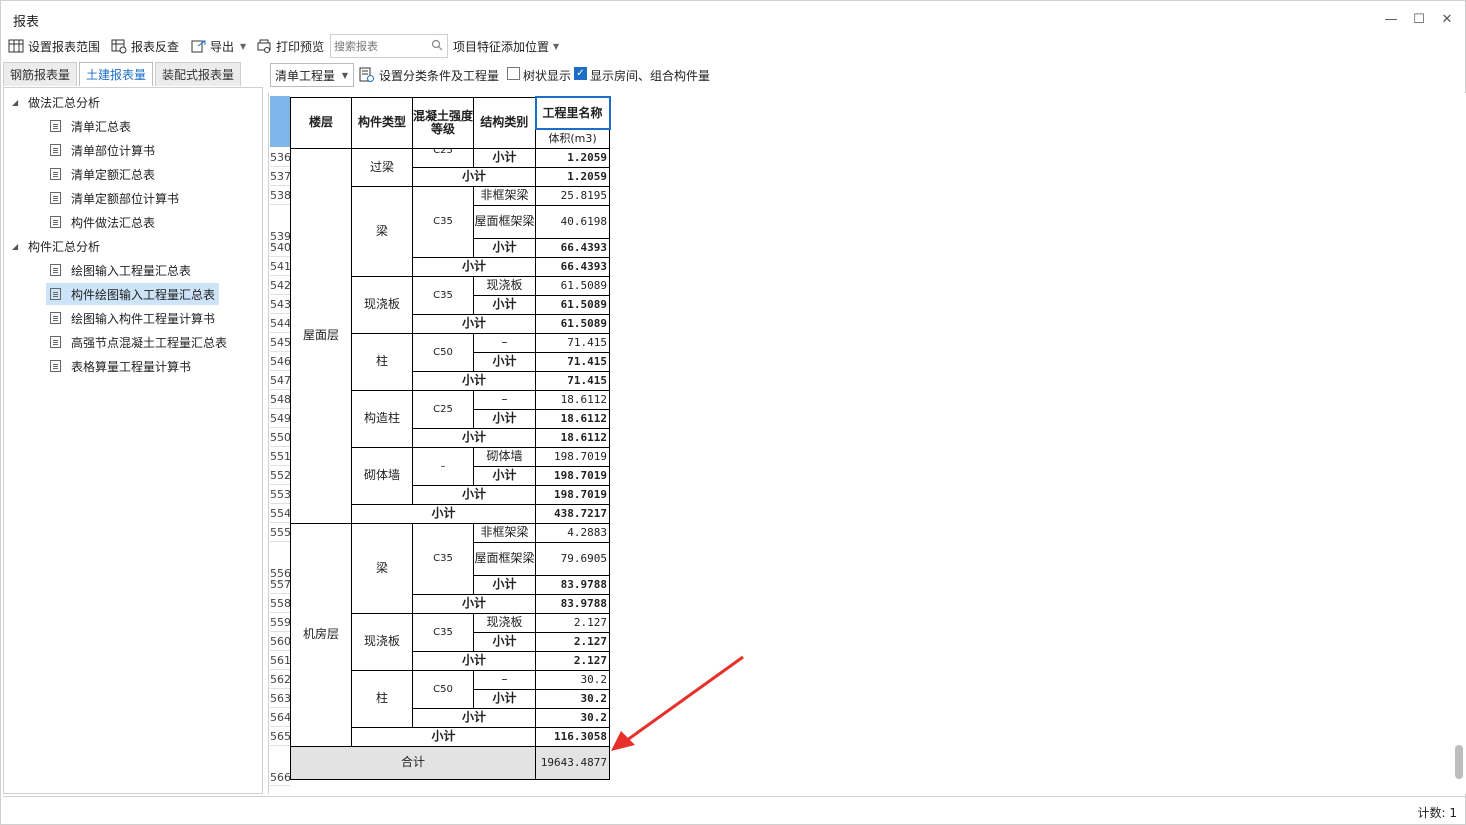 This screenshot has height=825, width=1466. I want to click on print-preview-icon, so click(264, 46).